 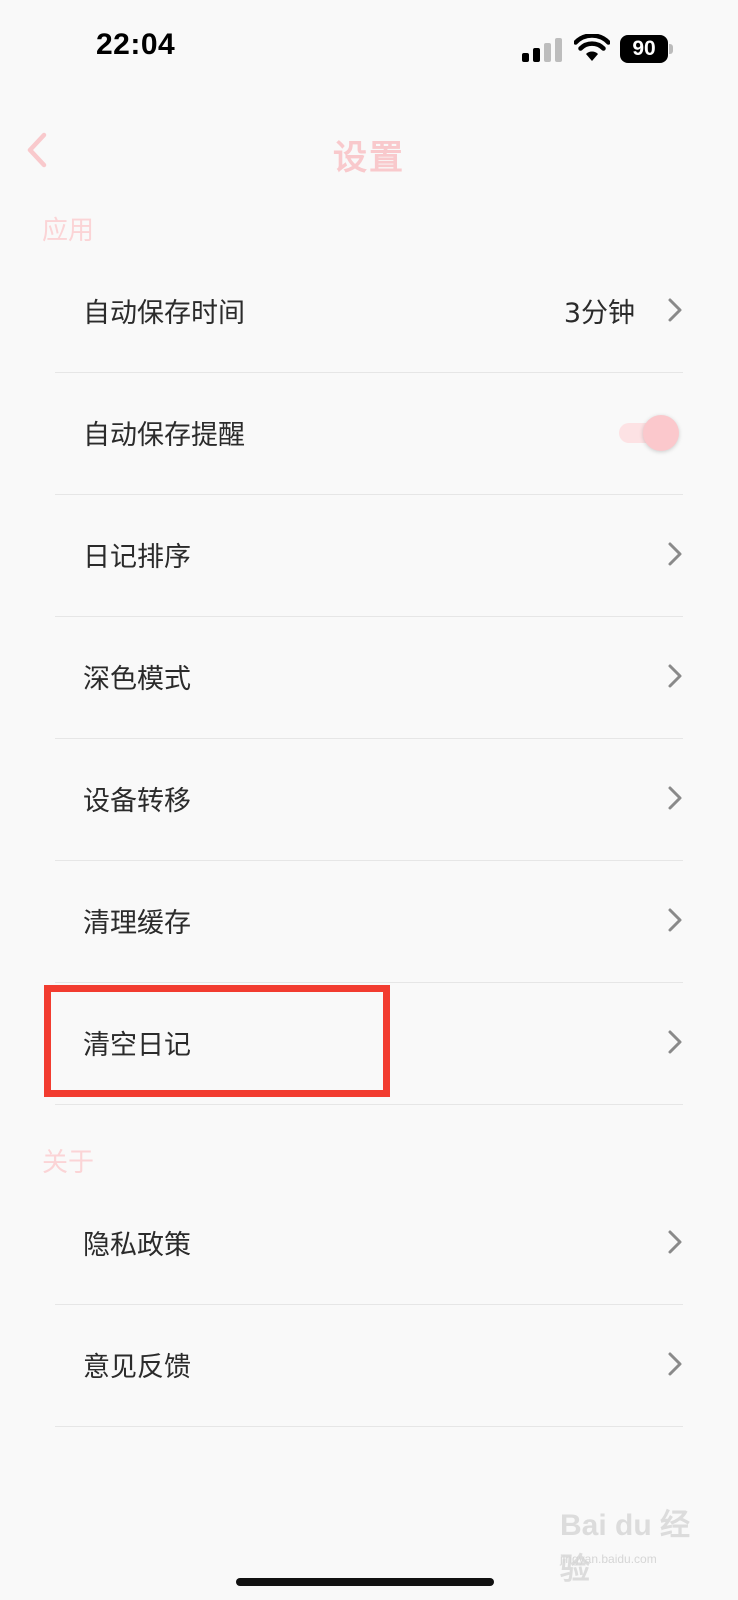 What do you see at coordinates (369, 312) in the screenshot?
I see `row-auto-save-time: 自动保存时间 3分钟` at bounding box center [369, 312].